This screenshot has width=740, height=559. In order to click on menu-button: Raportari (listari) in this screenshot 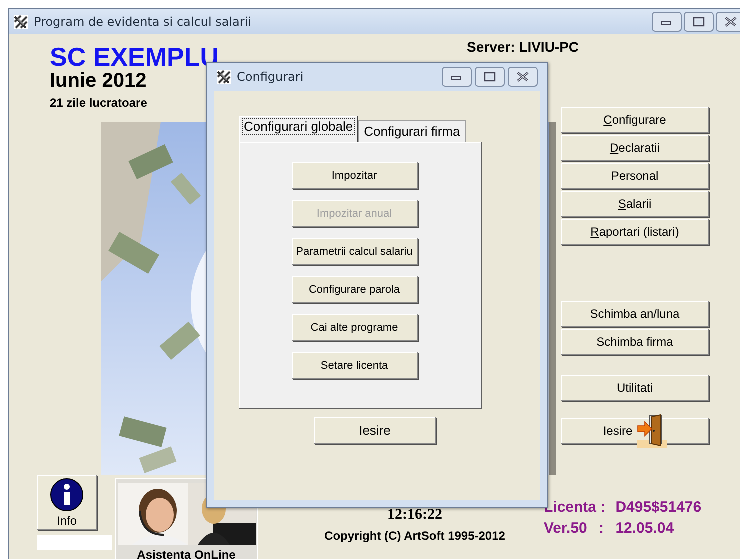, I will do `click(635, 232)`.